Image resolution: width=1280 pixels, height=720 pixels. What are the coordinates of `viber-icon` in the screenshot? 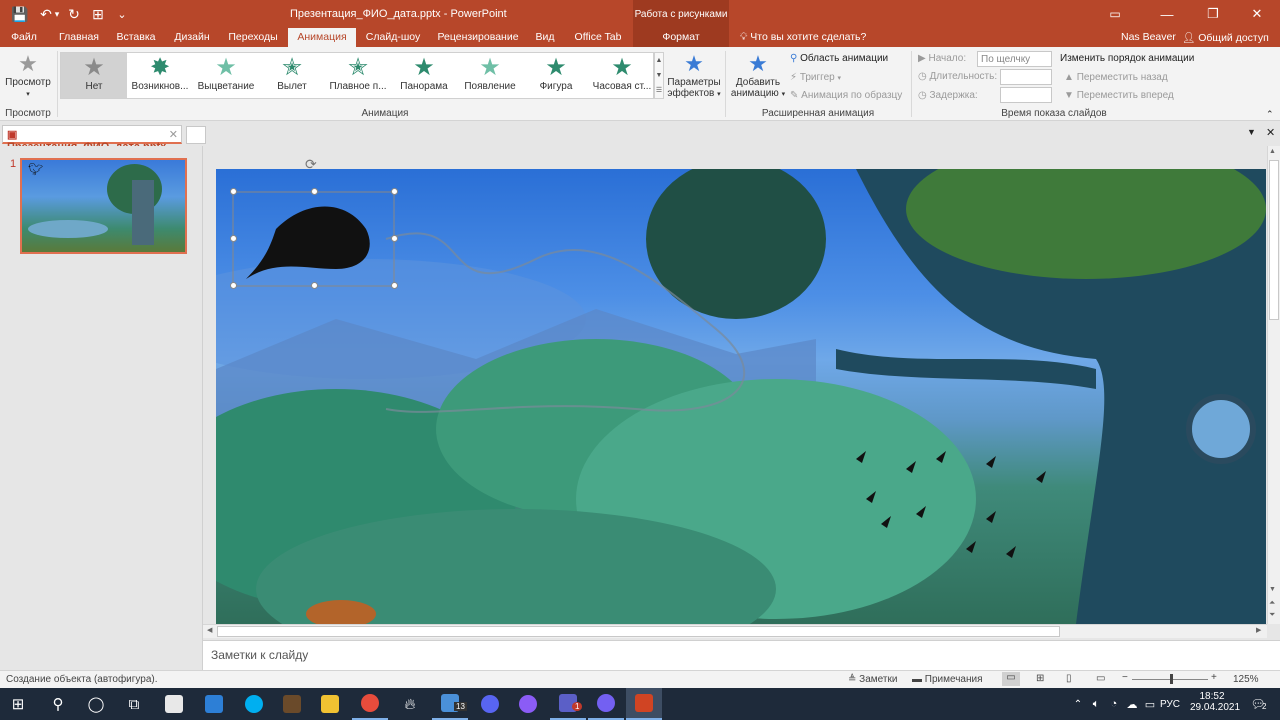 It's located at (606, 704).